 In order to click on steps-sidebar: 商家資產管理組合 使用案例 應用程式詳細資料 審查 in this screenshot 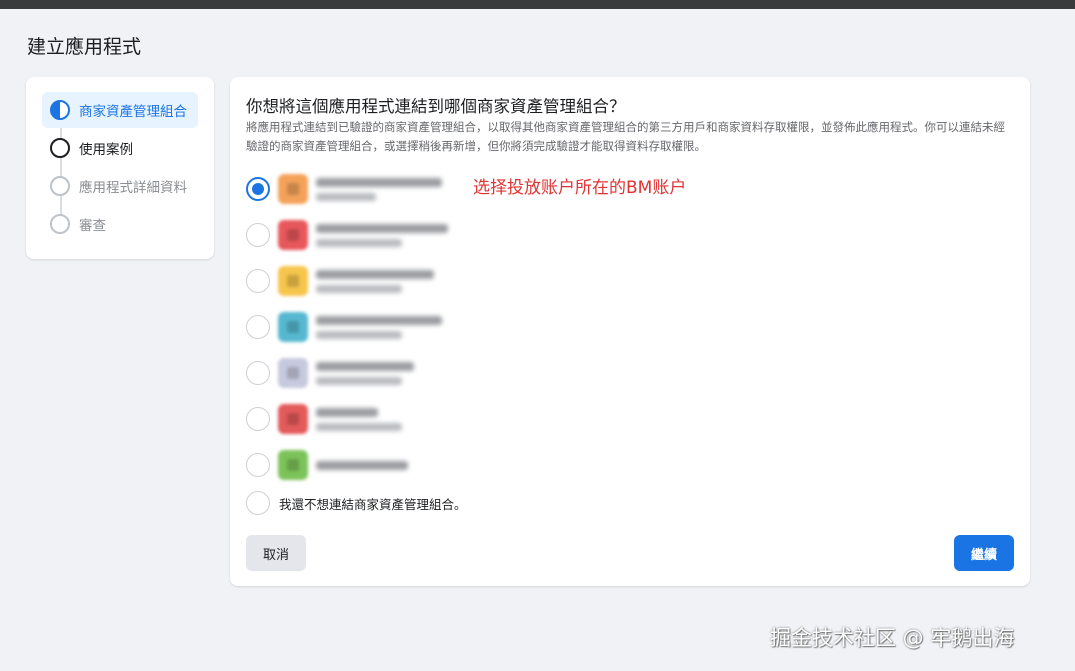, I will do `click(120, 168)`.